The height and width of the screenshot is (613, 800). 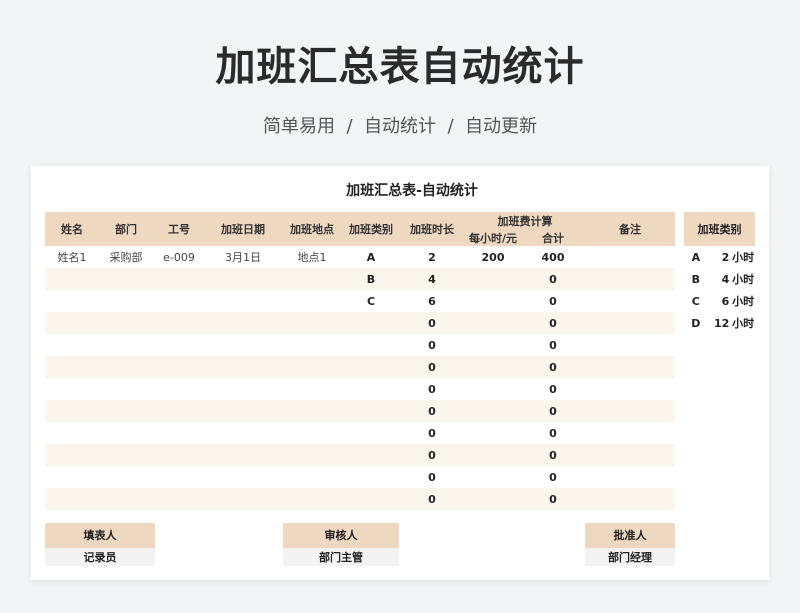 What do you see at coordinates (719, 279) in the screenshot?
I see `category-value: 4` at bounding box center [719, 279].